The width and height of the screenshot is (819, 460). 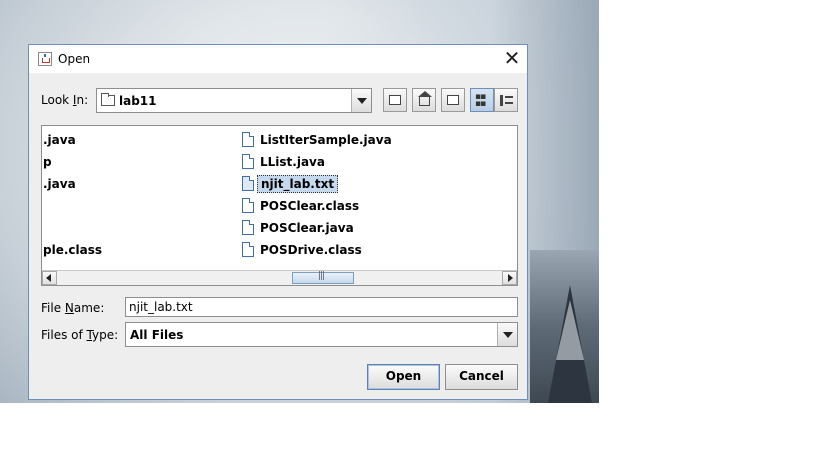 I want to click on list-view-icon: ▪▪ ▪▪, so click(x=480, y=100).